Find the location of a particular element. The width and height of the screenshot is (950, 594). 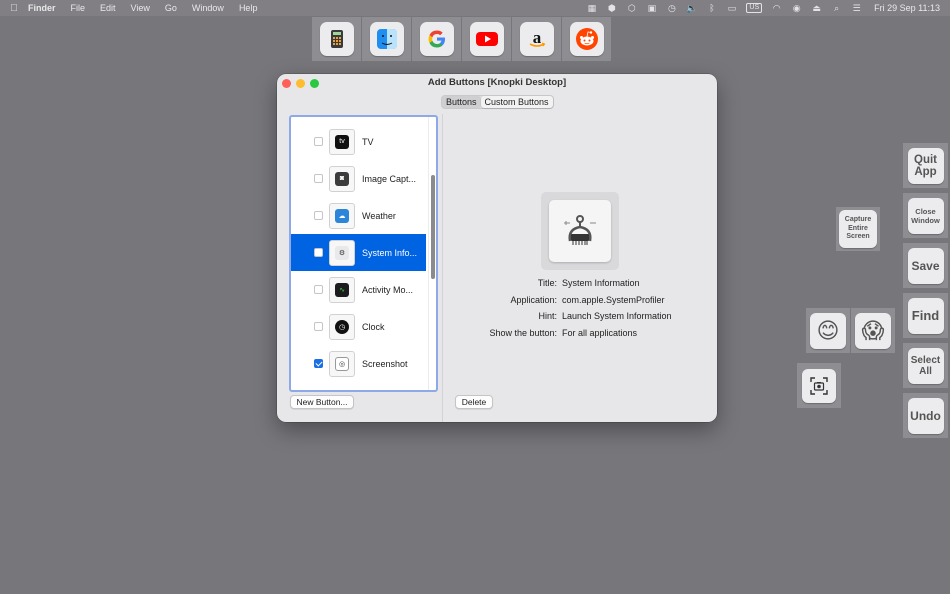

screenshot-icon is located at coordinates (819, 385).